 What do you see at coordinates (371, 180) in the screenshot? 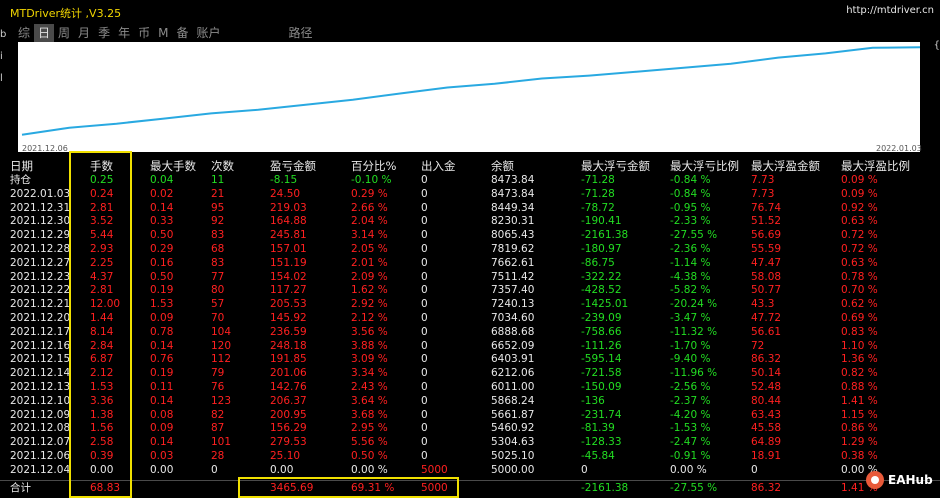
I see `cell-col-5: -0.10 %` at bounding box center [371, 180].